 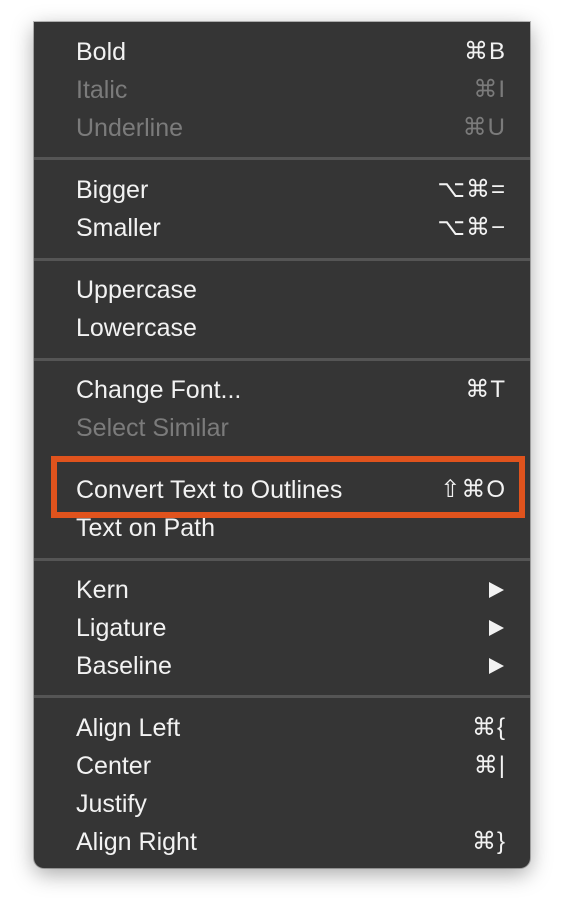 What do you see at coordinates (488, 841) in the screenshot?
I see `menu-item-shortcut: ⌘}` at bounding box center [488, 841].